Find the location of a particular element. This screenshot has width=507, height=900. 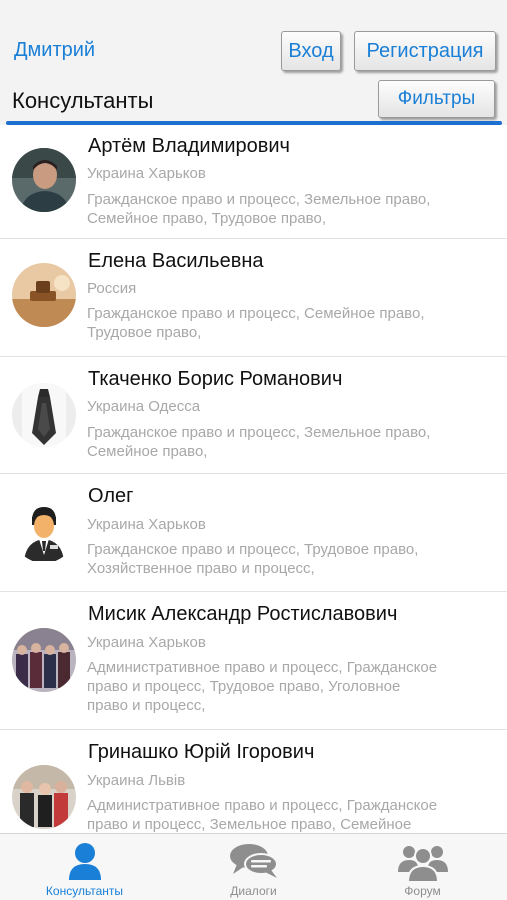

tab-forum: Форум is located at coordinates (422, 867).